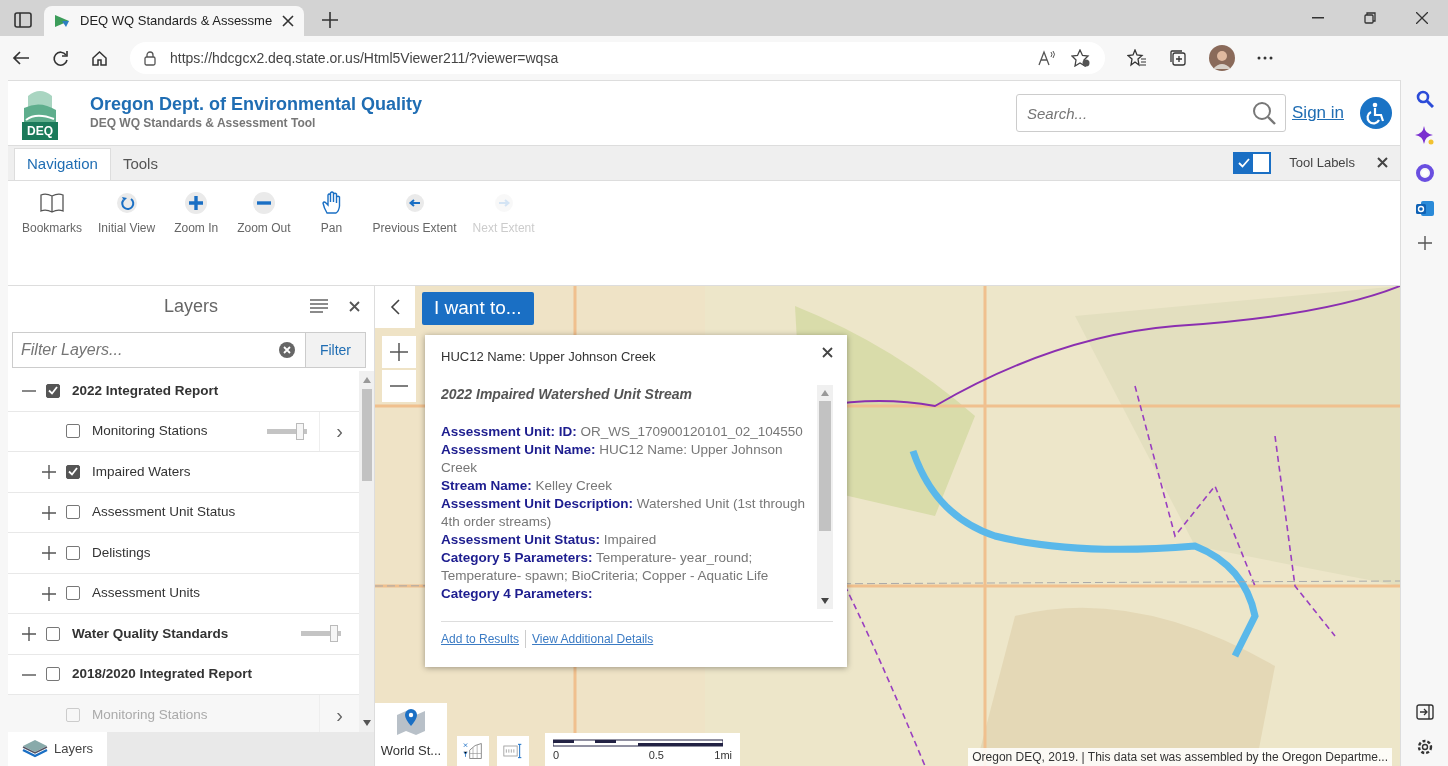 The height and width of the screenshot is (766, 1448). Describe the element at coordinates (517, 593) in the screenshot. I see `field-text: Category 4 Parameters:` at that location.